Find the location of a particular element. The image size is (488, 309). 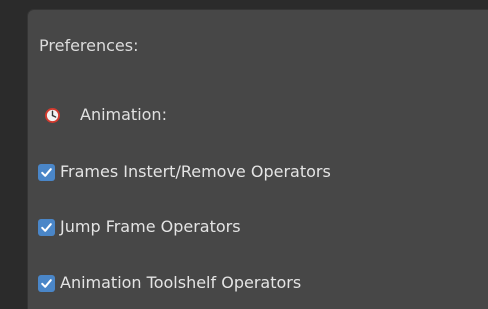

option-label: Frames Instert/Remove Operators is located at coordinates (195, 171).